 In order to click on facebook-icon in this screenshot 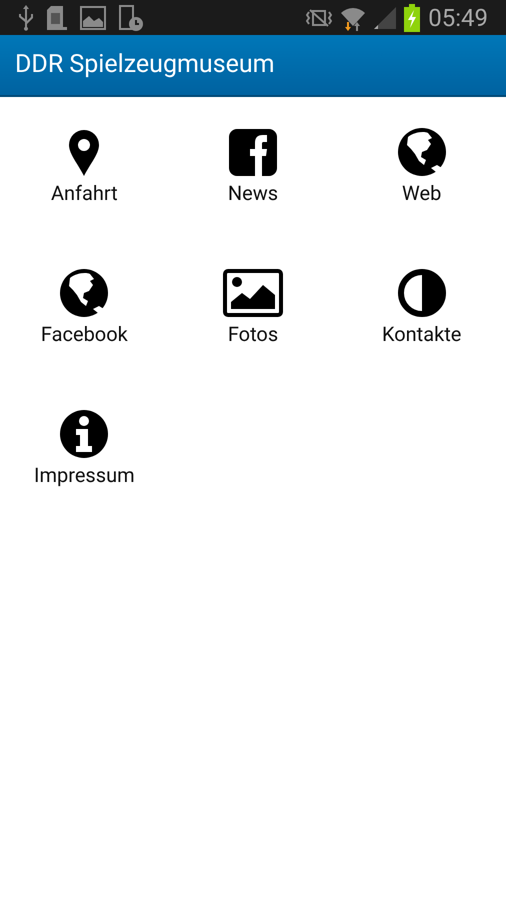, I will do `click(252, 152)`.